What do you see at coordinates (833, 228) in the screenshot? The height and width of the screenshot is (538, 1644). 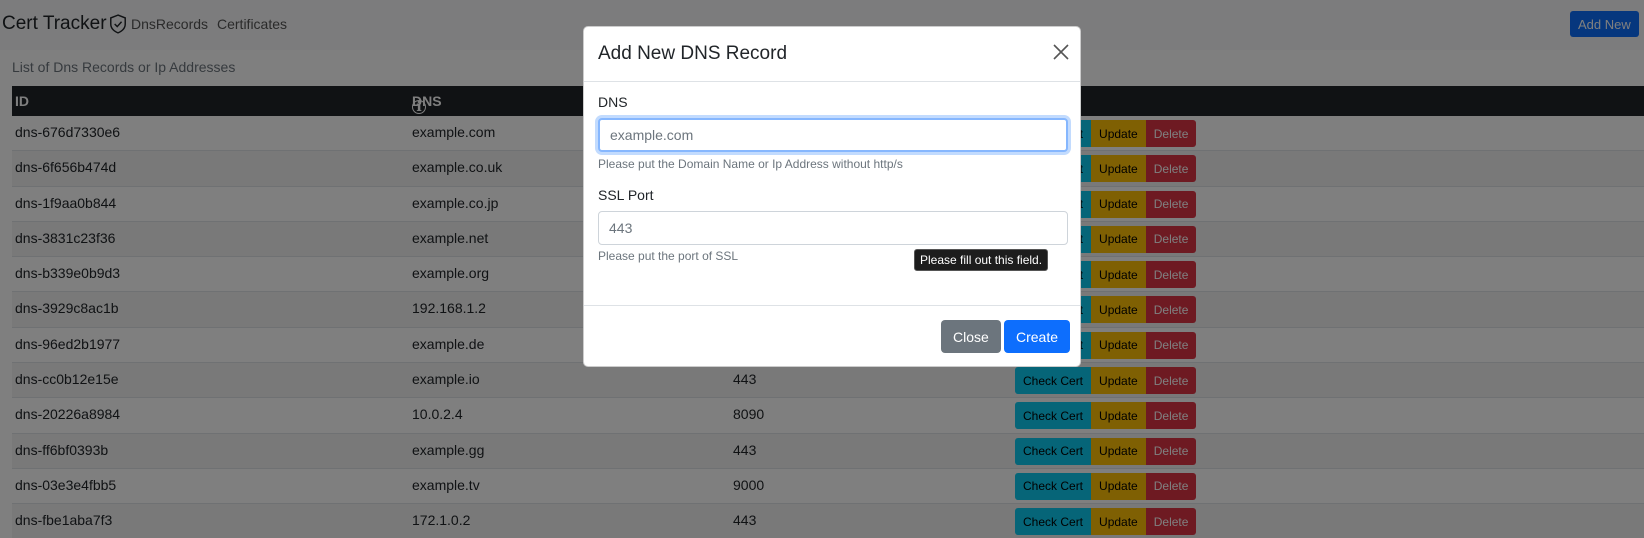 I see `ssl-port-input` at bounding box center [833, 228].